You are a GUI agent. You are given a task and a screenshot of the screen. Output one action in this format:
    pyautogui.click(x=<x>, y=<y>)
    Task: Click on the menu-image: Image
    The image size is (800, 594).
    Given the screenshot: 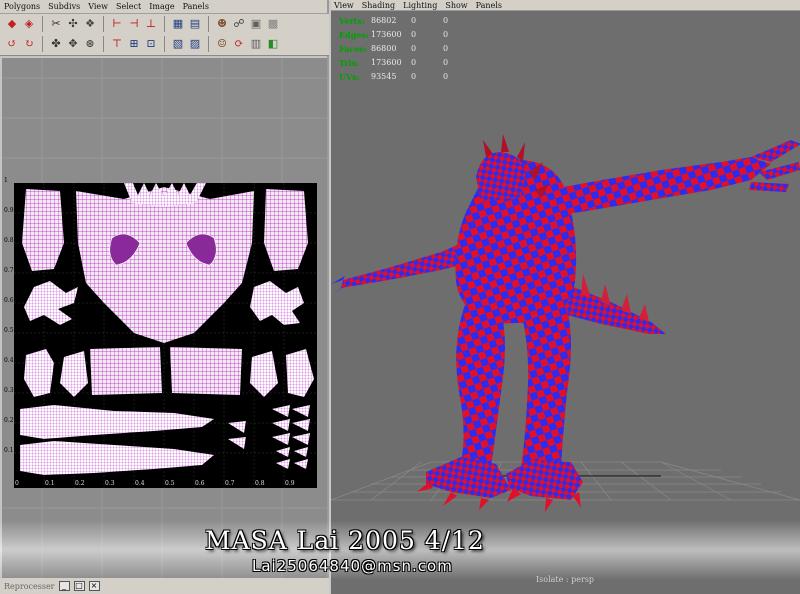 What is the action you would take?
    pyautogui.click(x=161, y=7)
    